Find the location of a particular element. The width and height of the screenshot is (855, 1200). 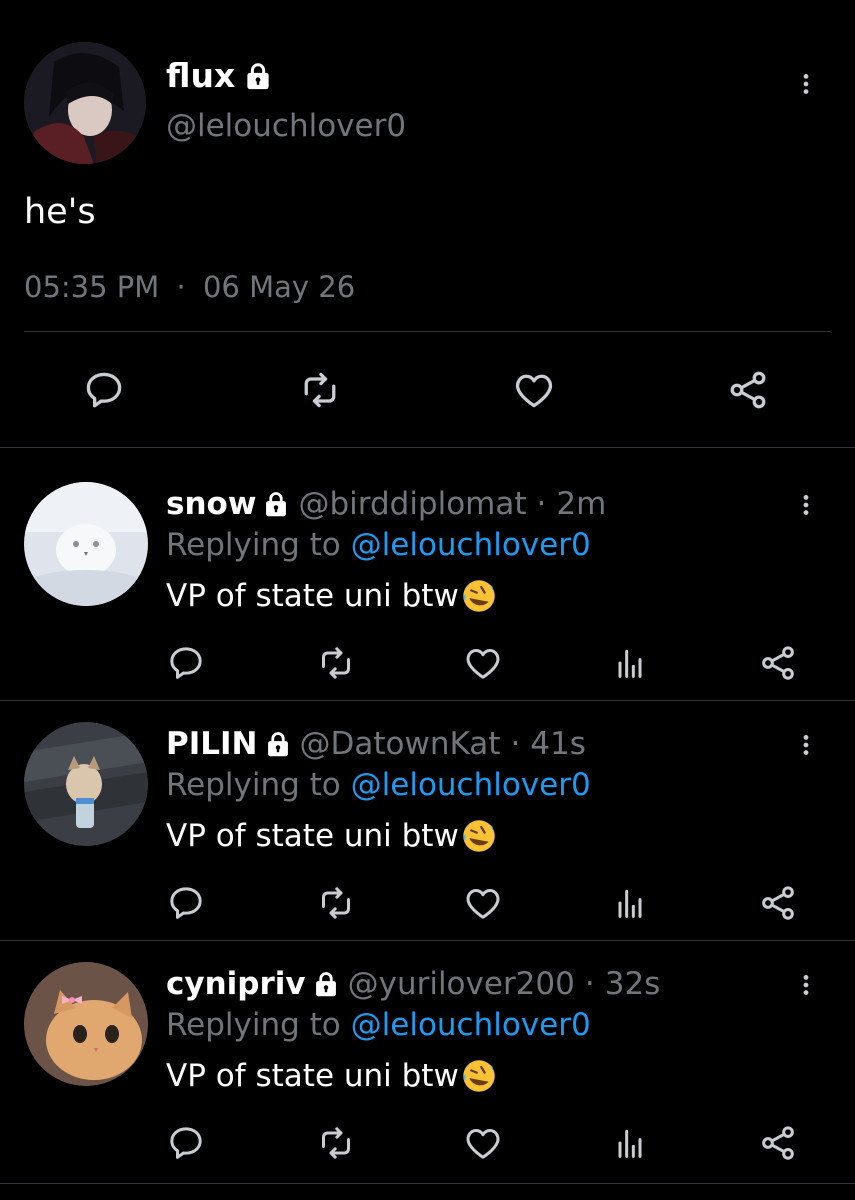

reply-author-handle: @yurilover200 is located at coordinates (461, 984).